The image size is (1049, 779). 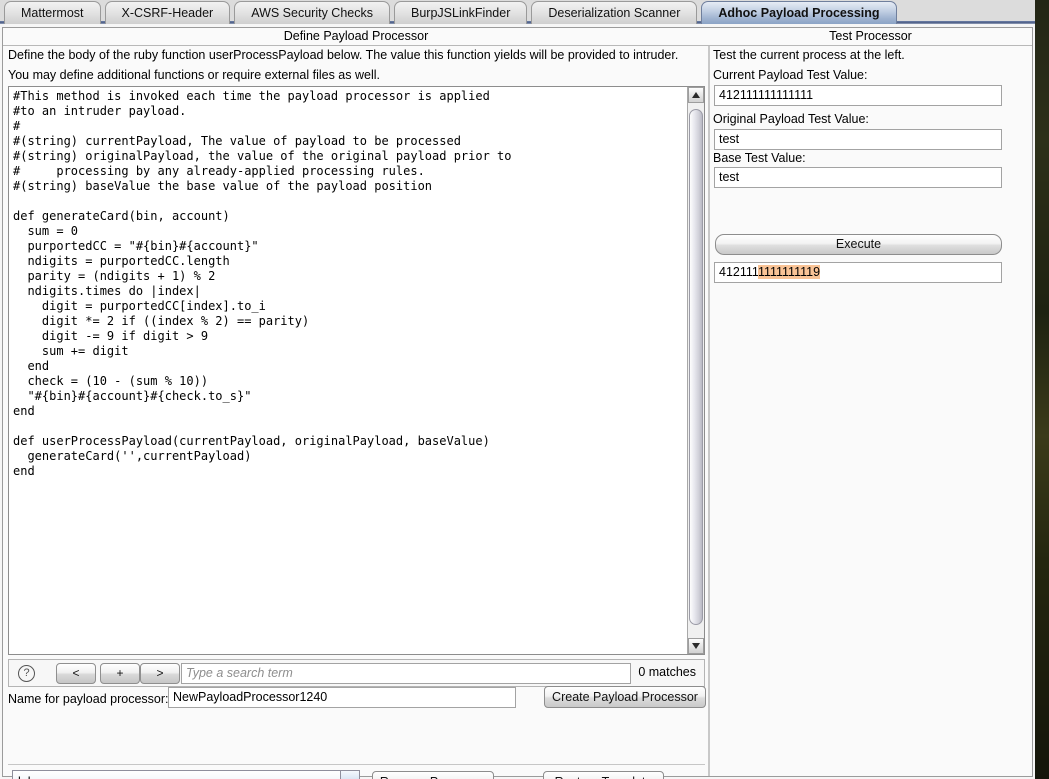 I want to click on base-test-value-input: test, so click(x=858, y=177).